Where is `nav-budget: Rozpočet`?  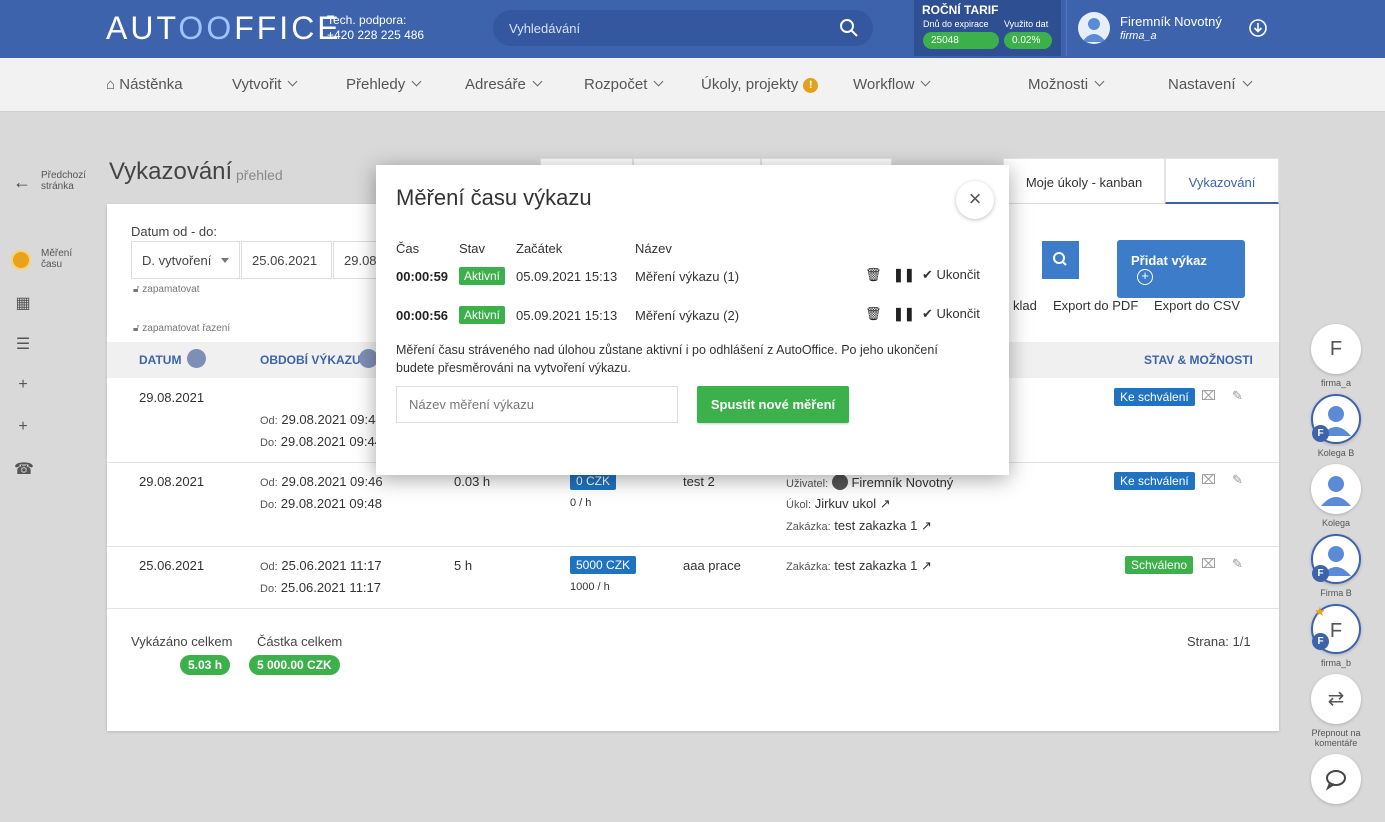 nav-budget: Rozpočet is located at coordinates (624, 84).